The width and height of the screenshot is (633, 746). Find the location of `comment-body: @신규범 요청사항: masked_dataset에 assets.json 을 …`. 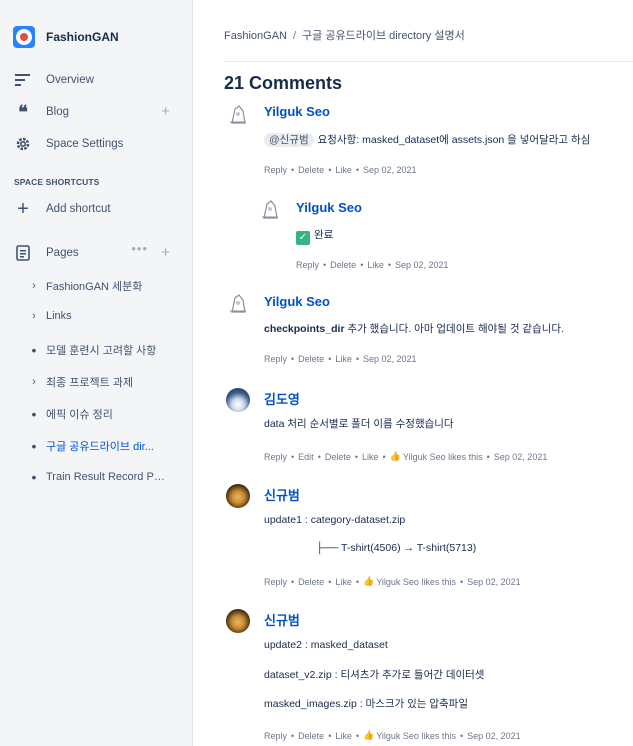

comment-body: @신규범 요청사항: masked_dataset에 assets.json 을 … is located at coordinates (427, 139).